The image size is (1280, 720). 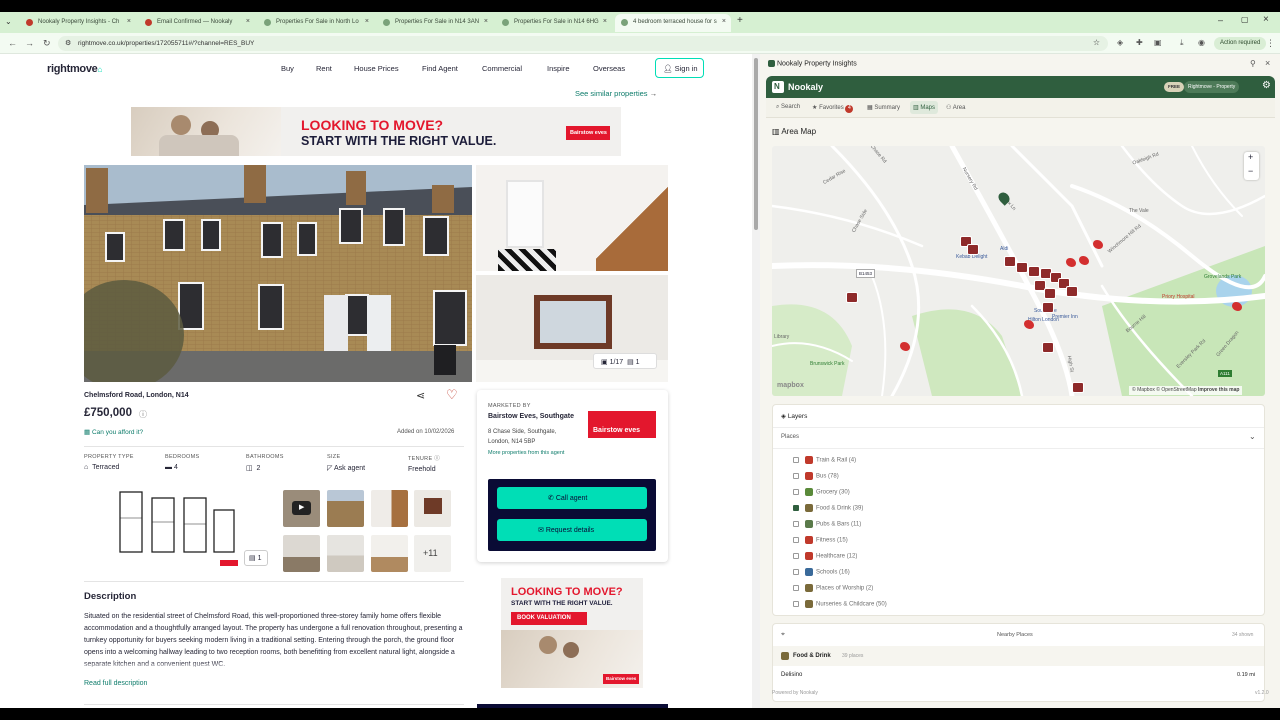 I want to click on nearby-category-header: Food & Drink 39 places, so click(x=1018, y=656).